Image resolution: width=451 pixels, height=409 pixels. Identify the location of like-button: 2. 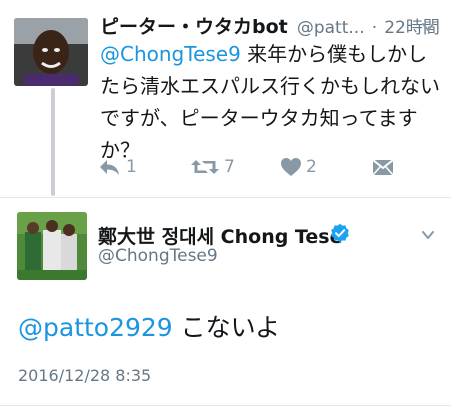
(298, 167).